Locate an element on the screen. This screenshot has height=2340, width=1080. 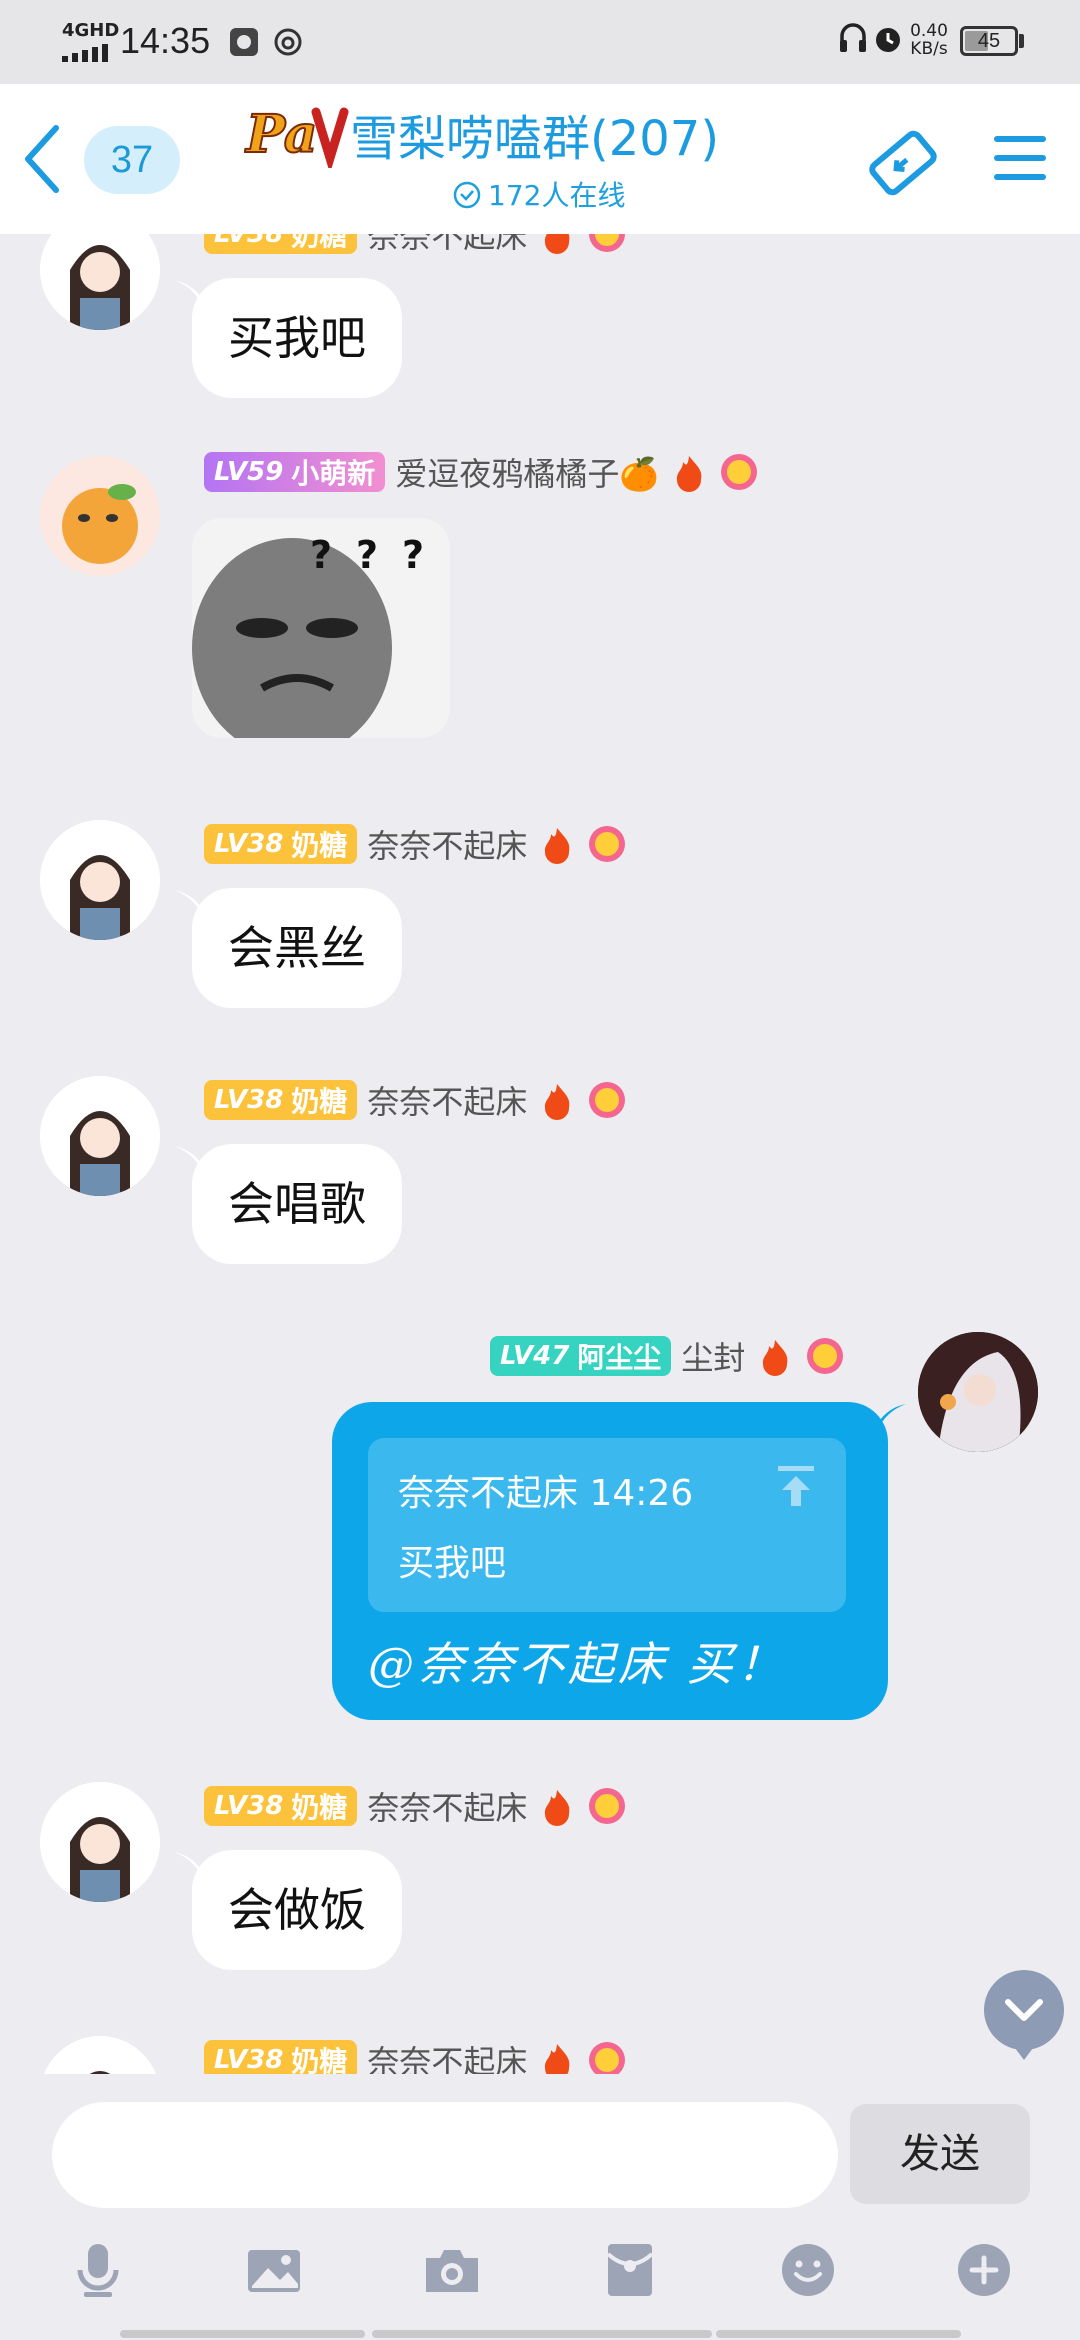
message-bubble: 买我吧 is located at coordinates (297, 338).